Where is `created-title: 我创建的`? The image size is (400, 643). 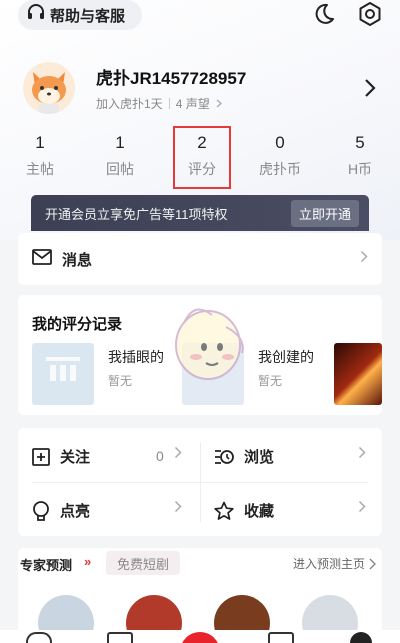
created-title: 我创建的 is located at coordinates (286, 357).